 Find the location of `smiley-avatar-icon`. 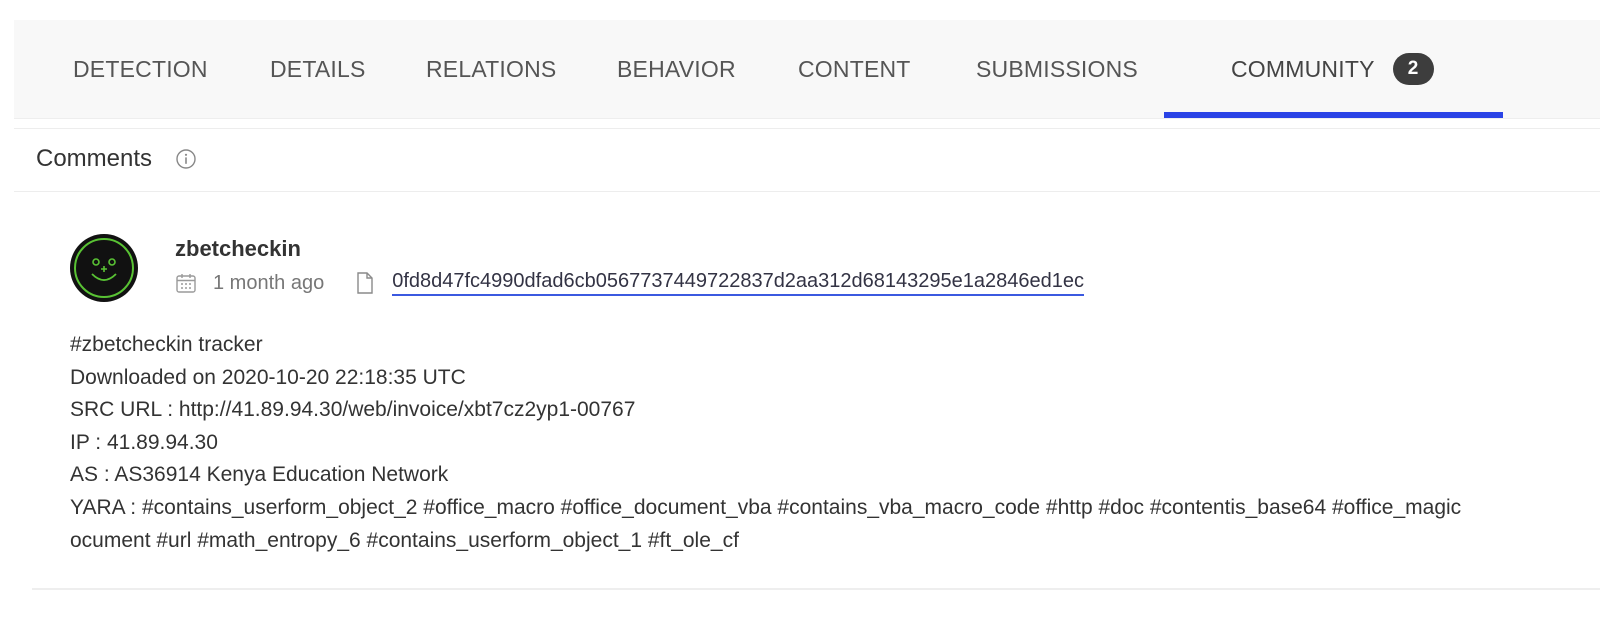

smiley-avatar-icon is located at coordinates (104, 268).